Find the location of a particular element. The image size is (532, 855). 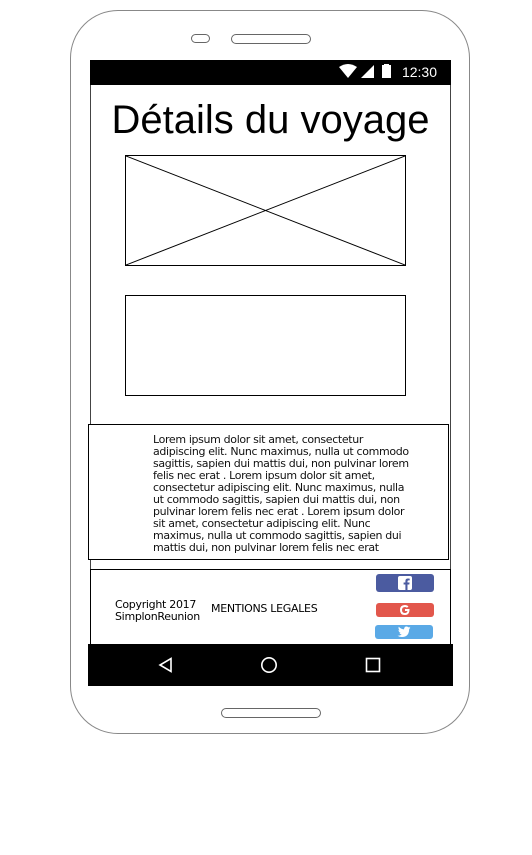

status-time: 12:30 is located at coordinates (419, 72).